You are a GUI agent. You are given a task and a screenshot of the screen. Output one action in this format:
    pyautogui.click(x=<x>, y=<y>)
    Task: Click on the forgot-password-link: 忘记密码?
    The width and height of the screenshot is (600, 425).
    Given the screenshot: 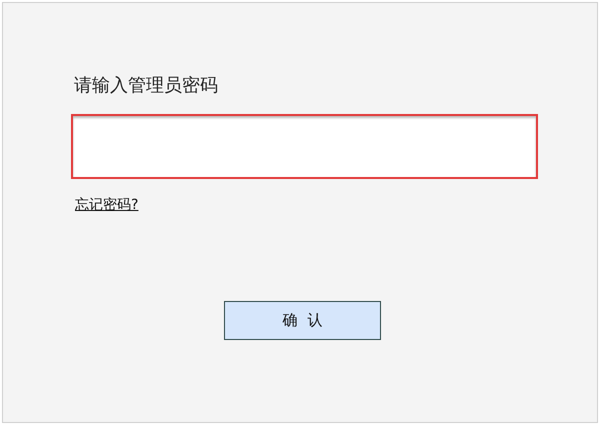 What is the action you would take?
    pyautogui.click(x=106, y=205)
    